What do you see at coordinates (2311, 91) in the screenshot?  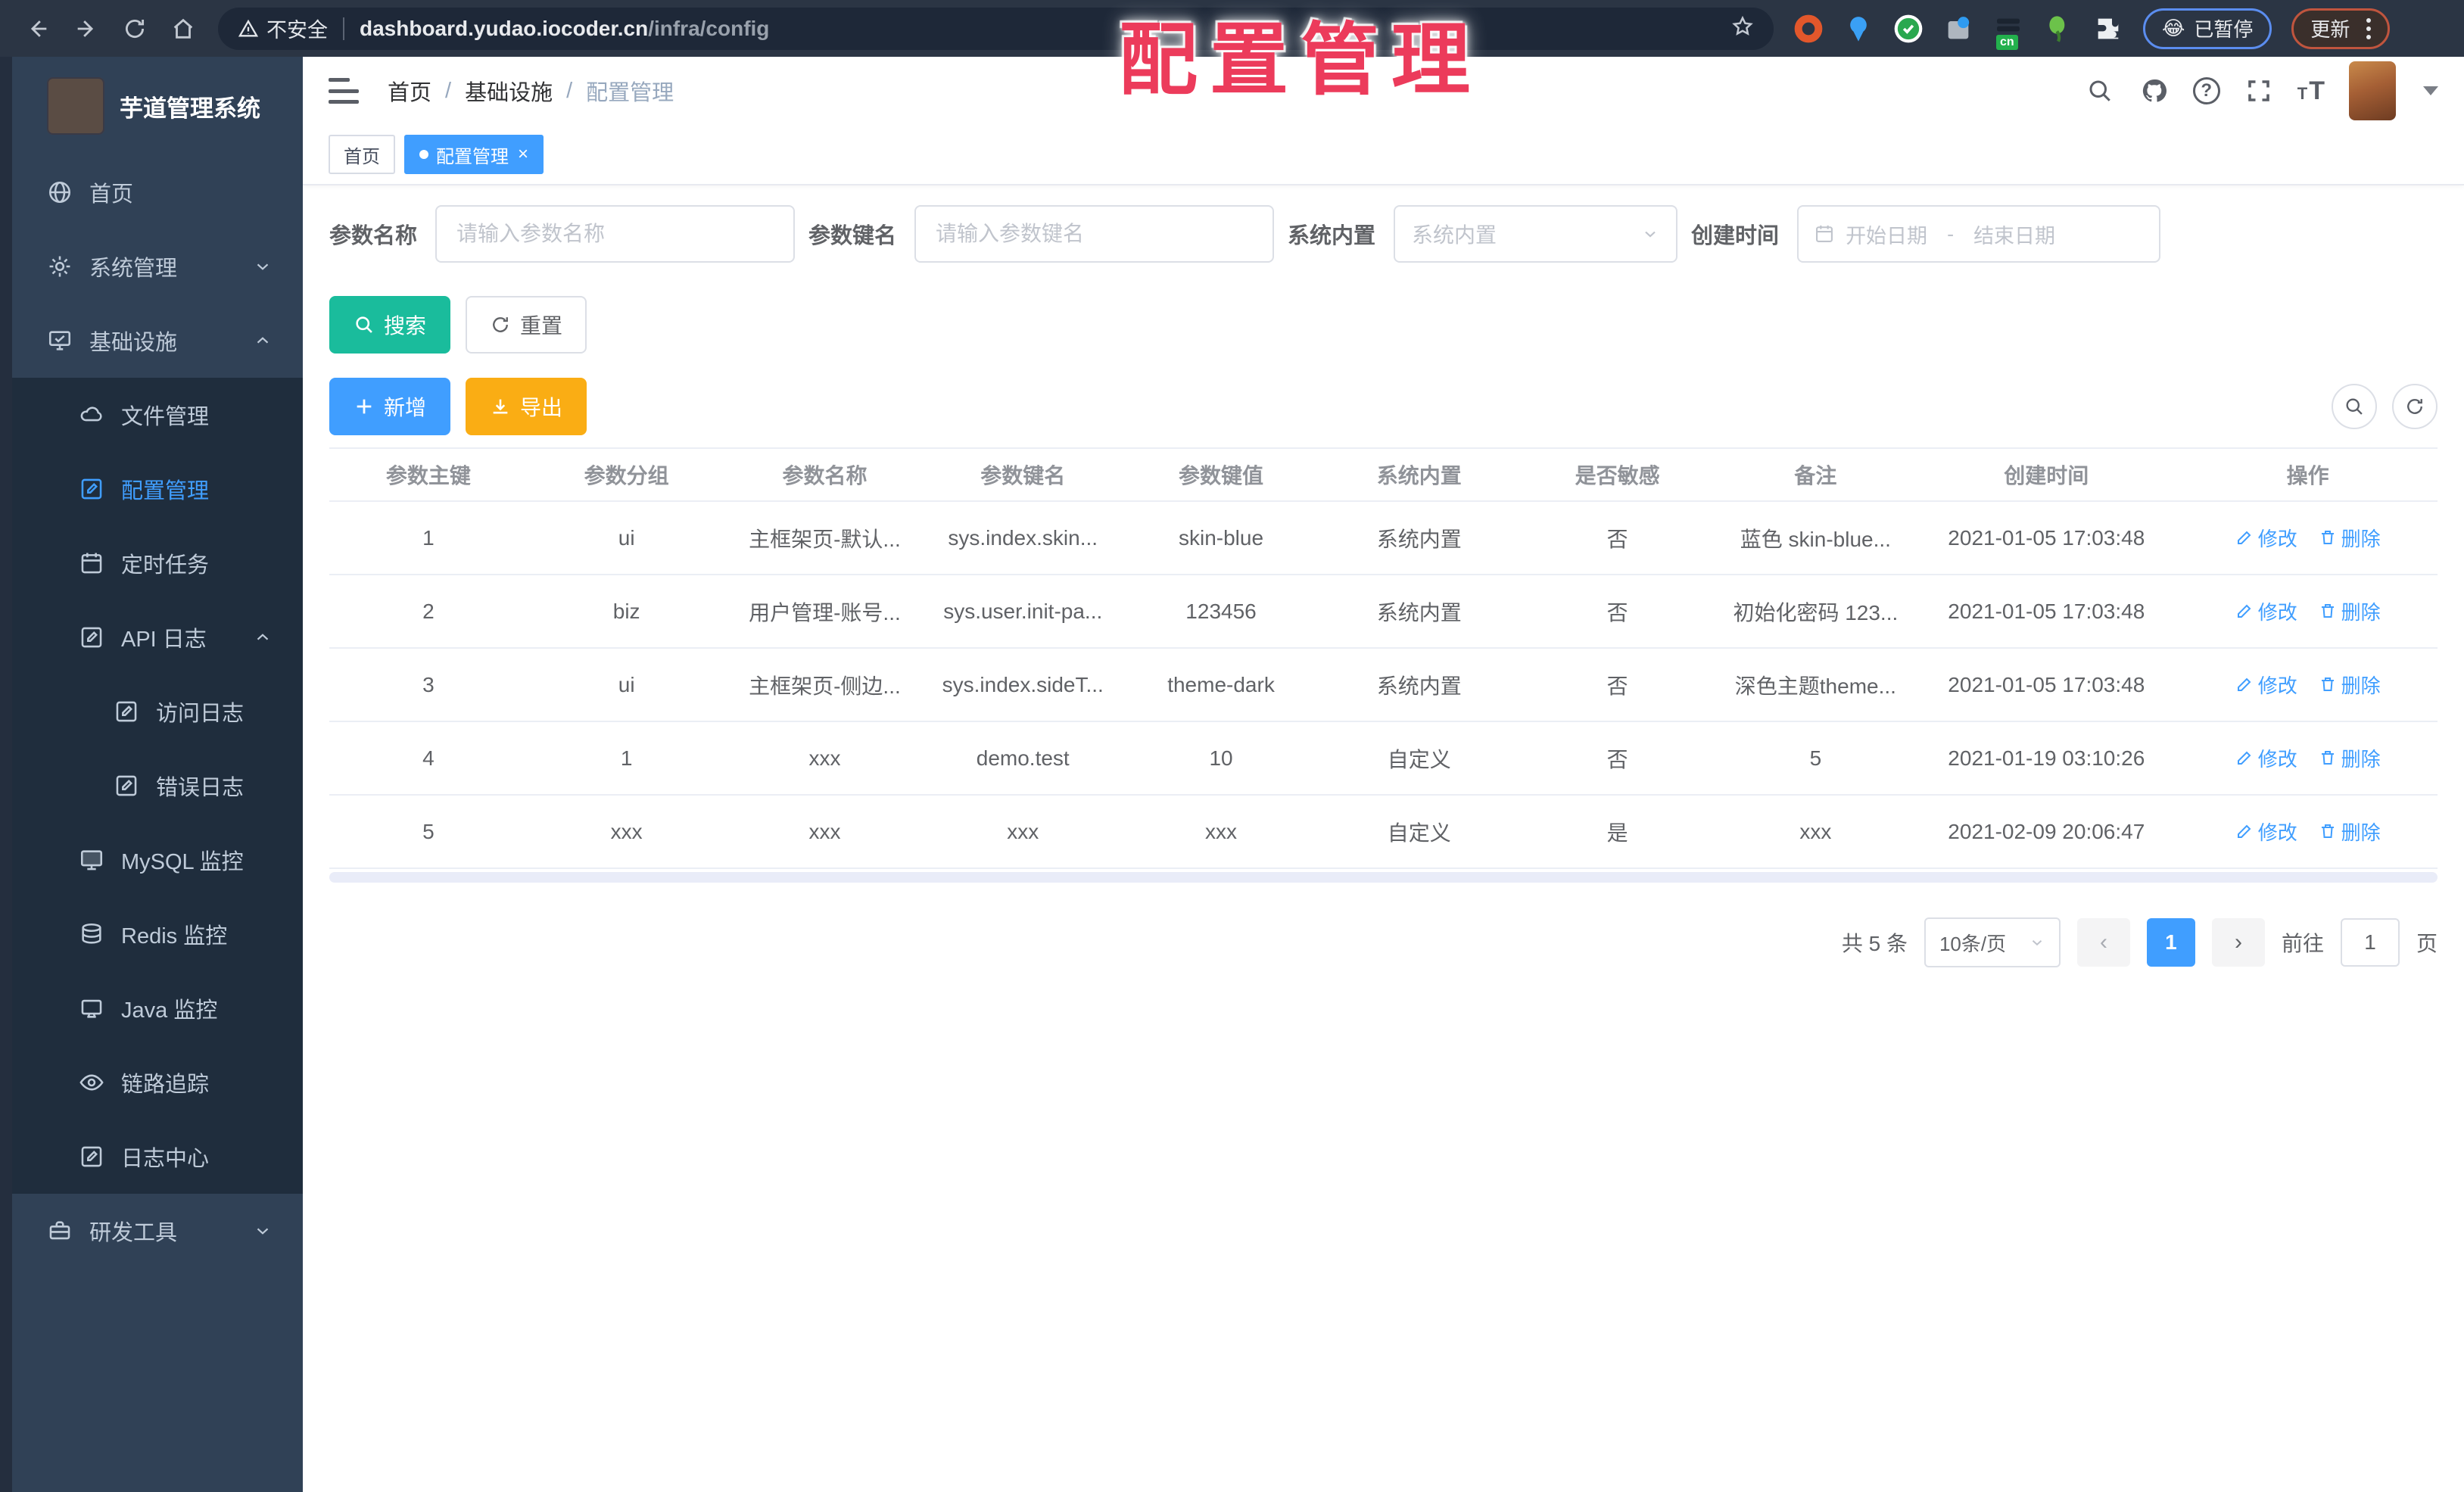 I see `font-size-button: TT` at bounding box center [2311, 91].